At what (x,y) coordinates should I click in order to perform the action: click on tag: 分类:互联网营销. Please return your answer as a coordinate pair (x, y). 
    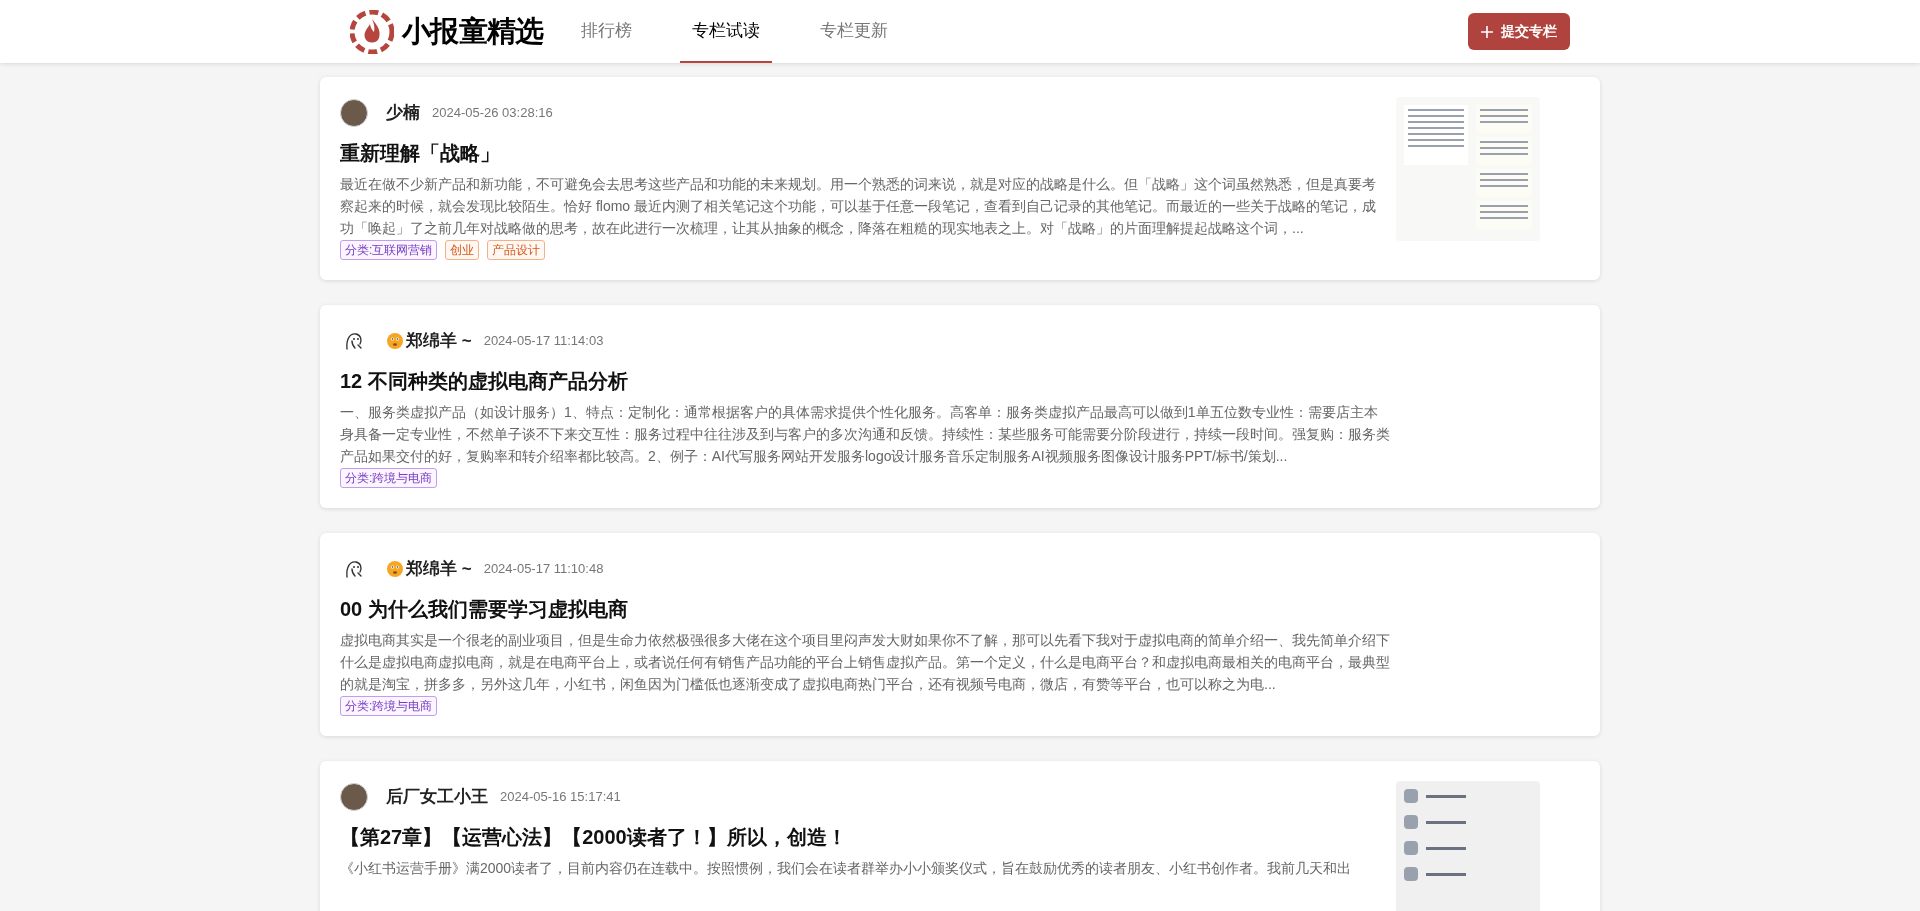
    Looking at the image, I should click on (389, 250).